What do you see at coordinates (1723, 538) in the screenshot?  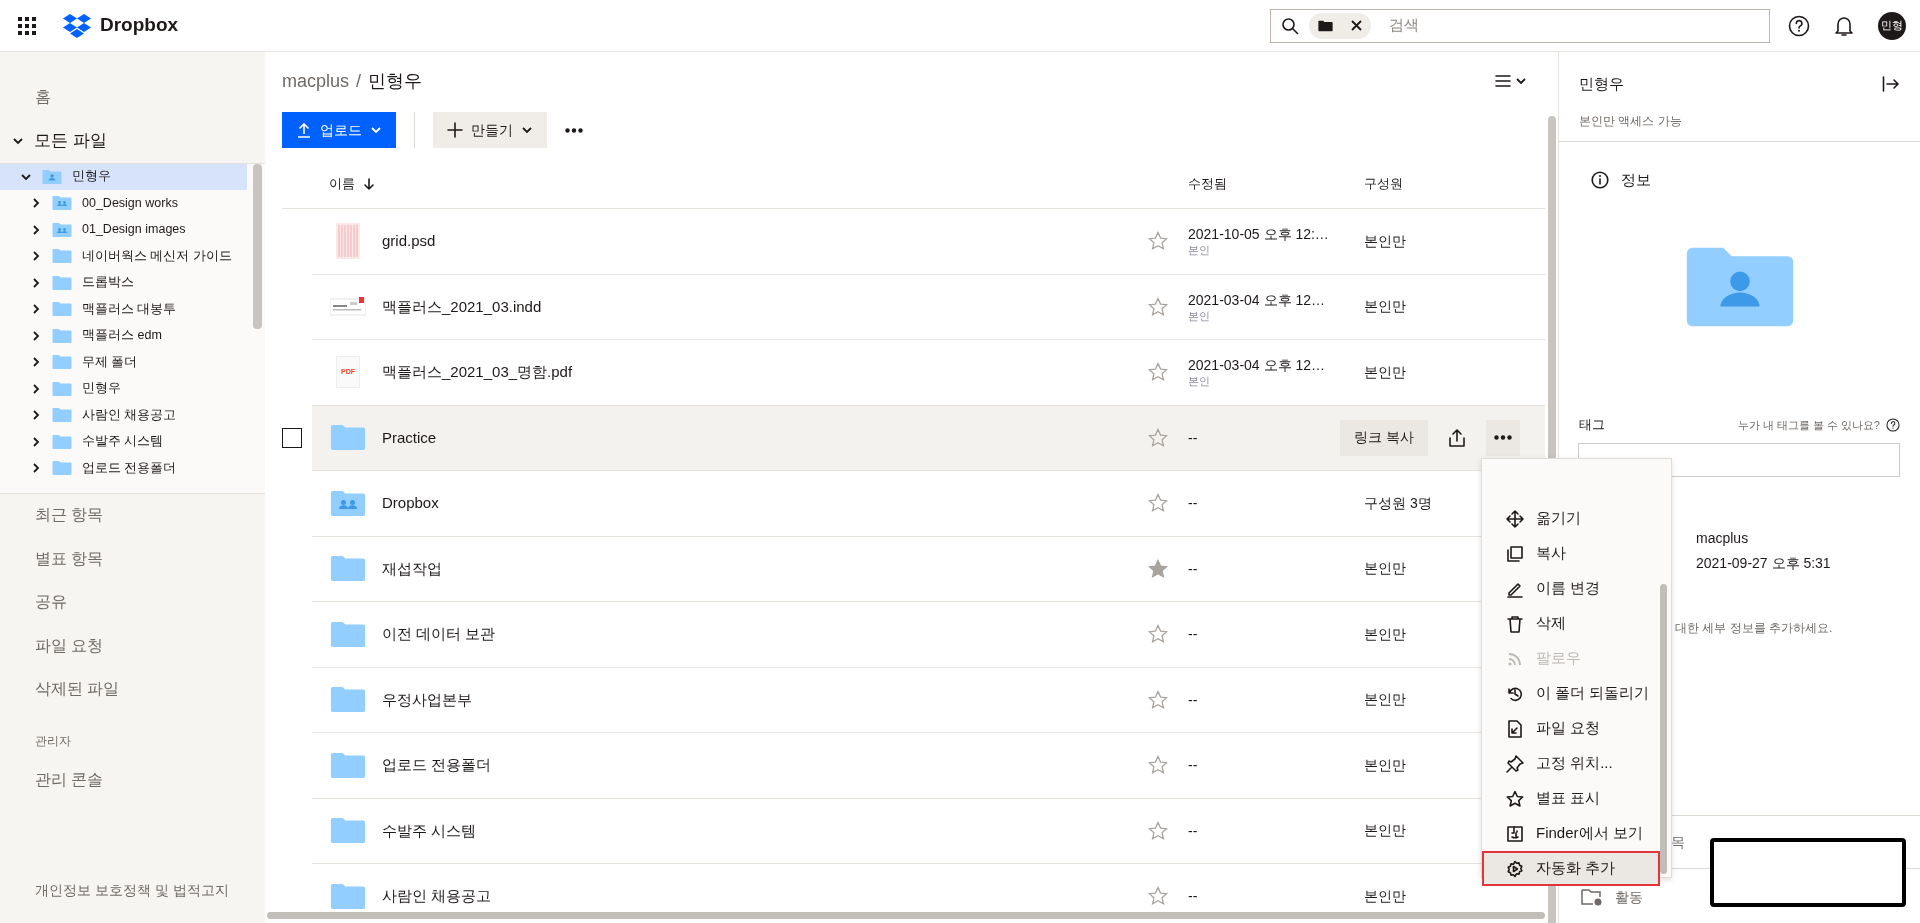 I see `owner-name: macplus` at bounding box center [1723, 538].